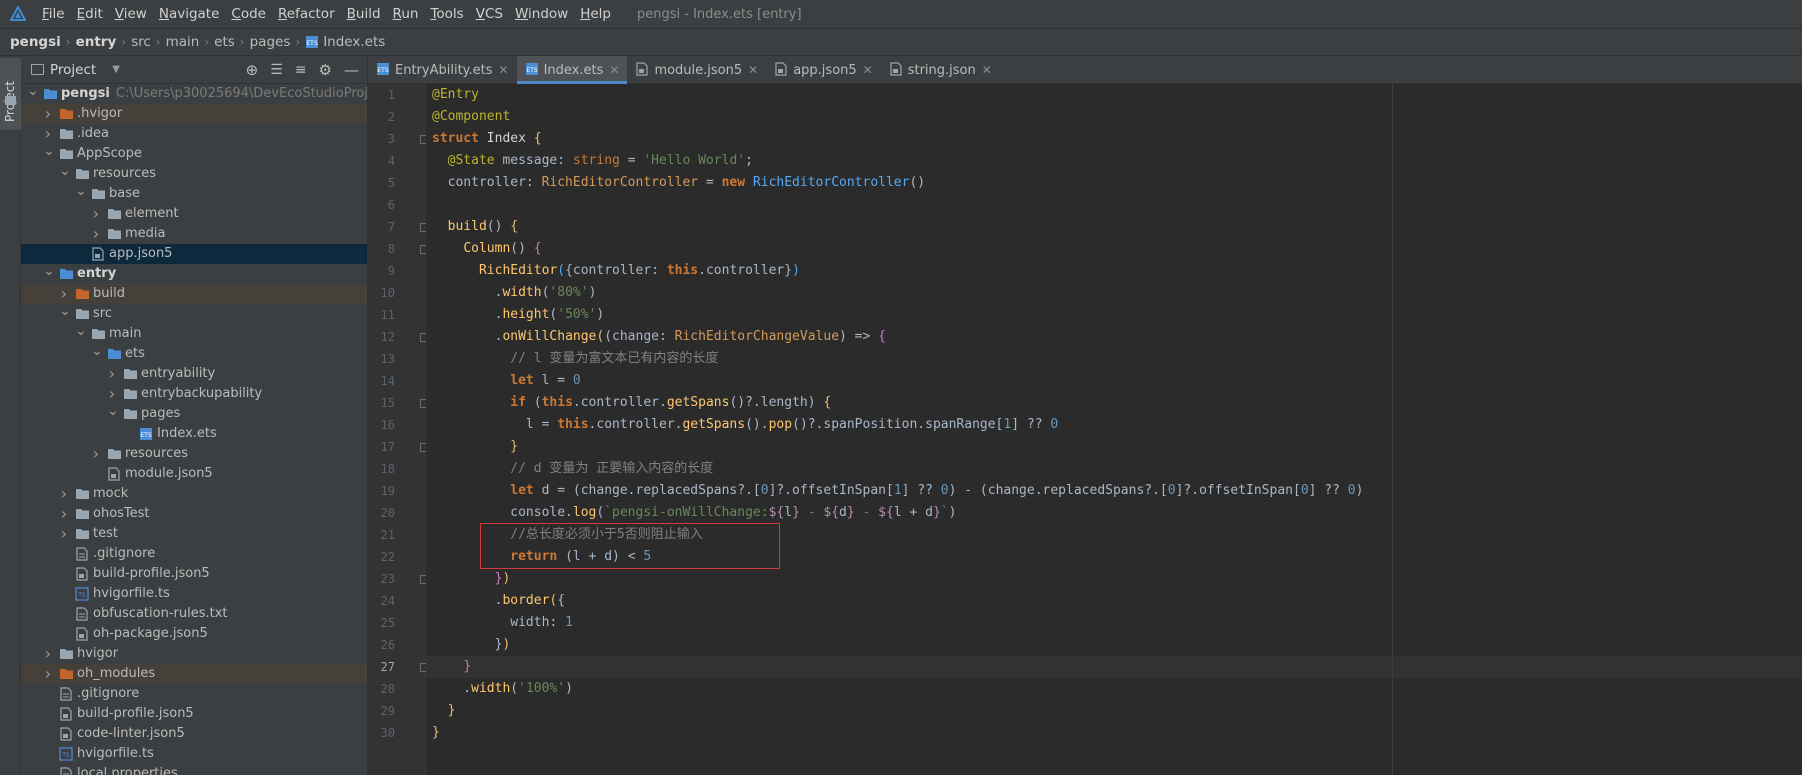  What do you see at coordinates (489, 14) in the screenshot?
I see `menu-item: VCS` at bounding box center [489, 14].